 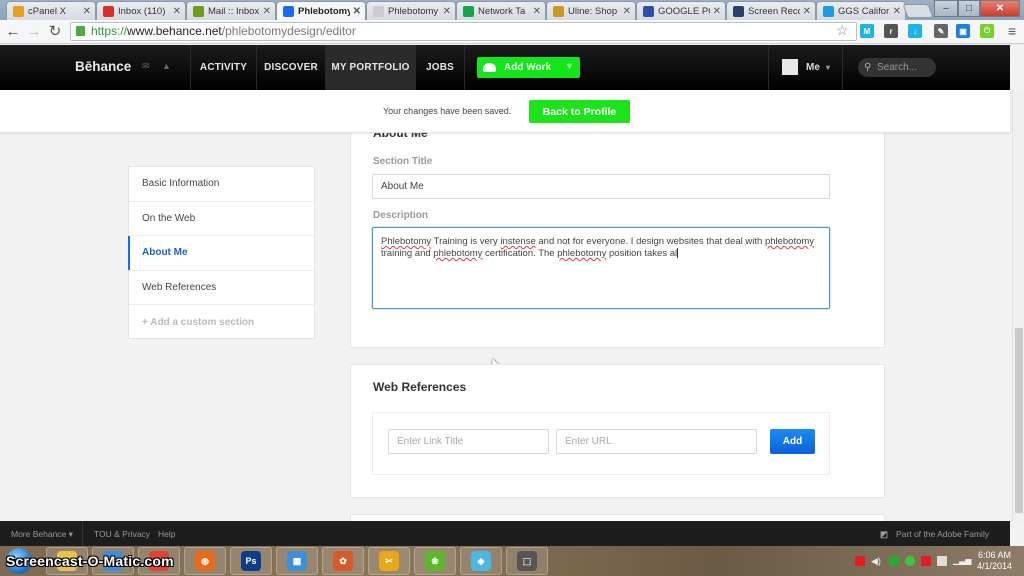 I want to click on description-text: position takes al, so click(x=642, y=253).